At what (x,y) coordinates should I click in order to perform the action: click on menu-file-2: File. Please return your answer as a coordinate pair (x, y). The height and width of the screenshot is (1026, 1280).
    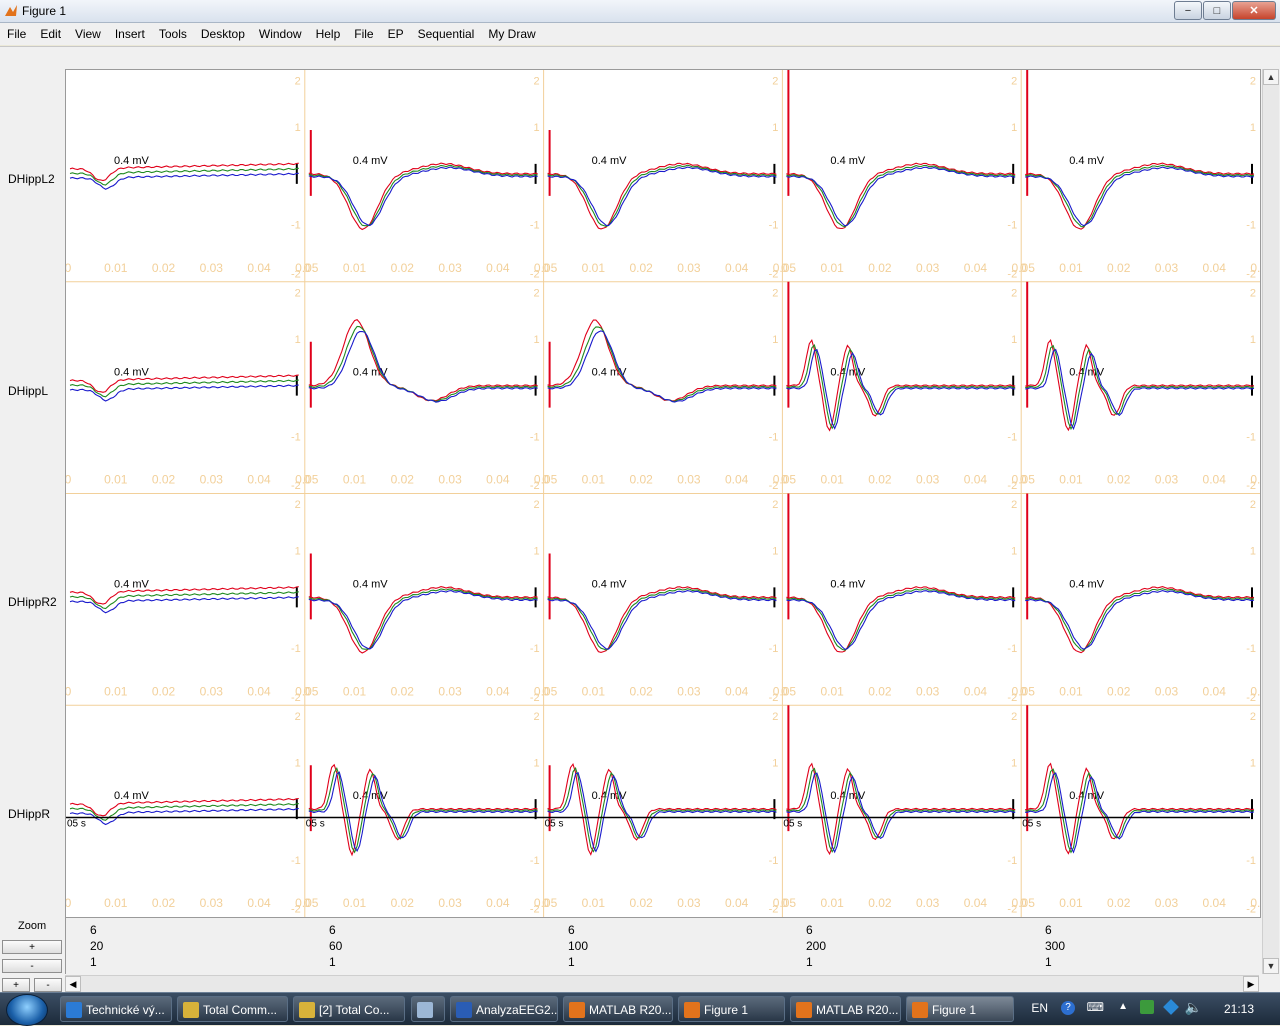
    Looking at the image, I should click on (363, 34).